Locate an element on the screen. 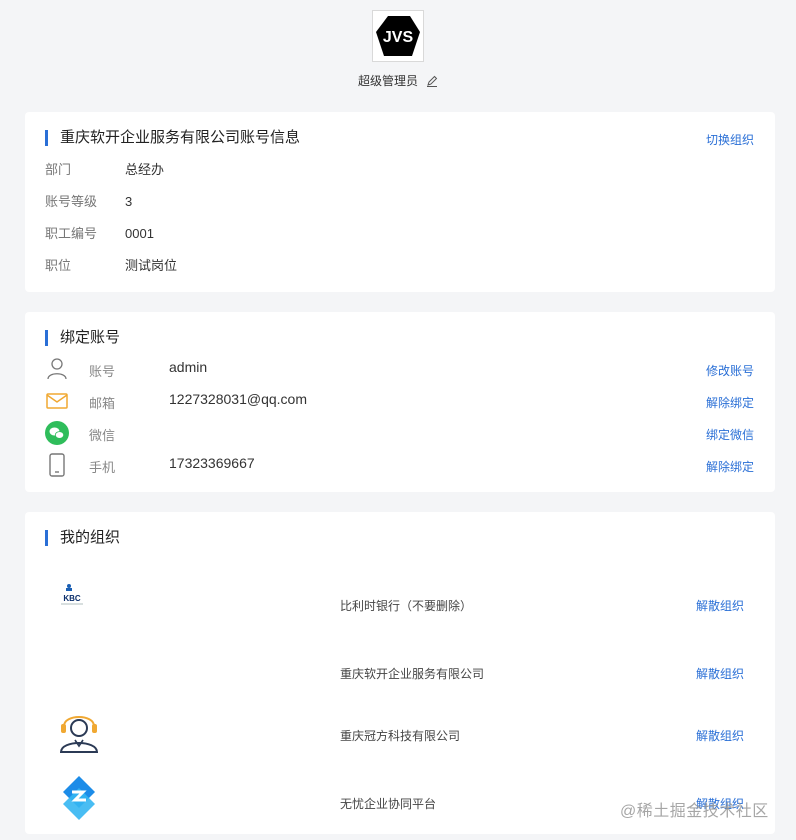 The image size is (796, 840). watermark: @稀土掘金技术社区 is located at coordinates (694, 811).